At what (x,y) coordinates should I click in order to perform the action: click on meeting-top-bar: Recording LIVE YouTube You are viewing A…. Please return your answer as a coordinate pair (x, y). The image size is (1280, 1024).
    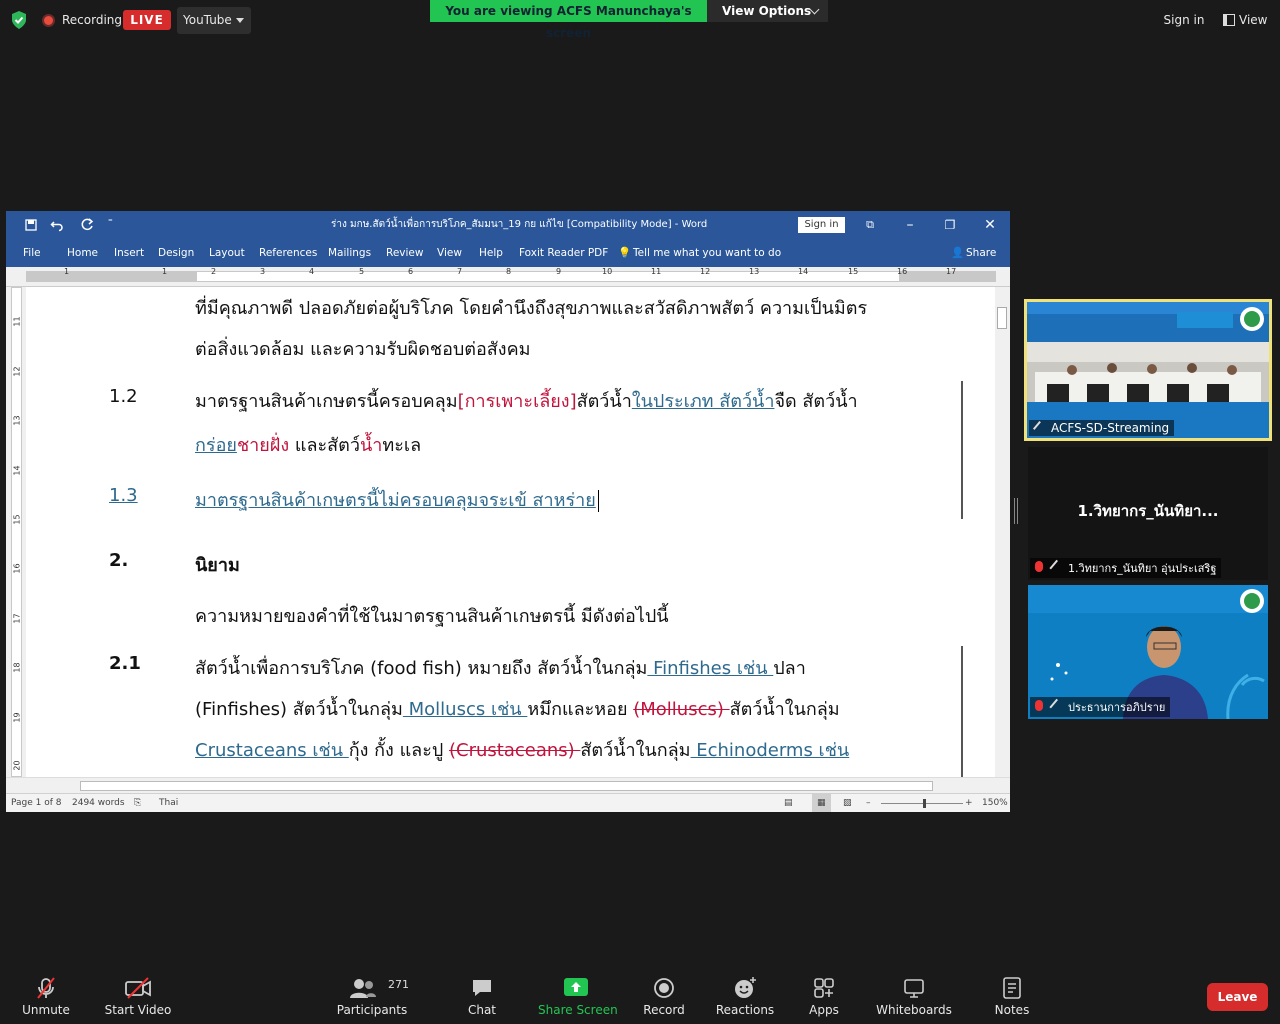
    Looking at the image, I should click on (640, 20).